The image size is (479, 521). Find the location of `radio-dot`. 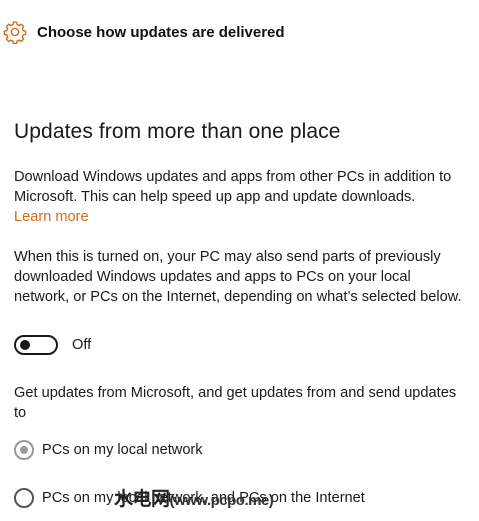

radio-dot is located at coordinates (24, 450).